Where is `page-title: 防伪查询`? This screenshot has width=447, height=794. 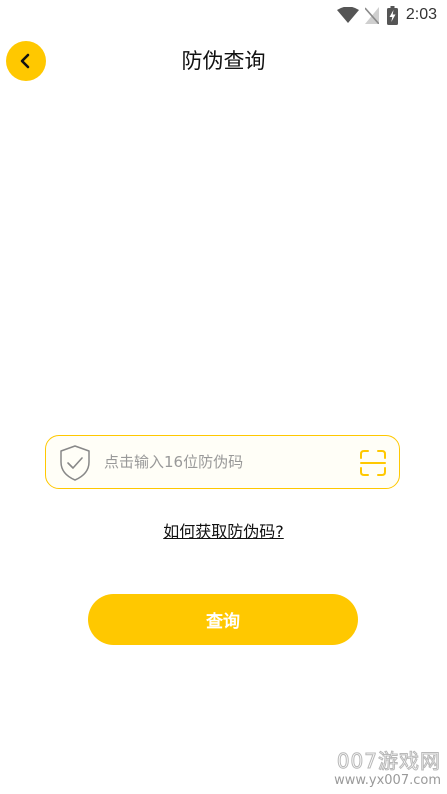 page-title: 防伪查询 is located at coordinates (223, 61).